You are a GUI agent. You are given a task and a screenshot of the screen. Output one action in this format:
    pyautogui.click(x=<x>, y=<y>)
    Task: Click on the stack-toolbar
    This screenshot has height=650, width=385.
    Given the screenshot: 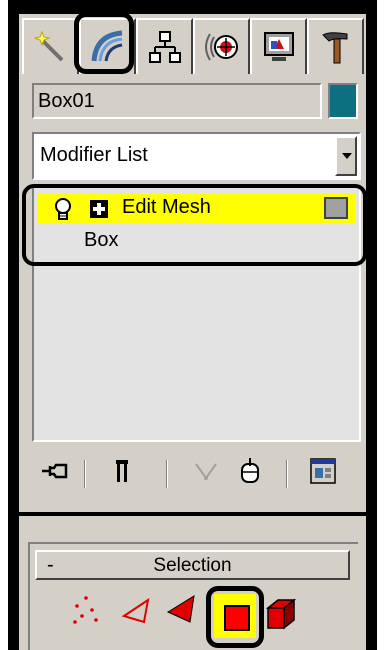 What is the action you would take?
    pyautogui.click(x=196, y=472)
    